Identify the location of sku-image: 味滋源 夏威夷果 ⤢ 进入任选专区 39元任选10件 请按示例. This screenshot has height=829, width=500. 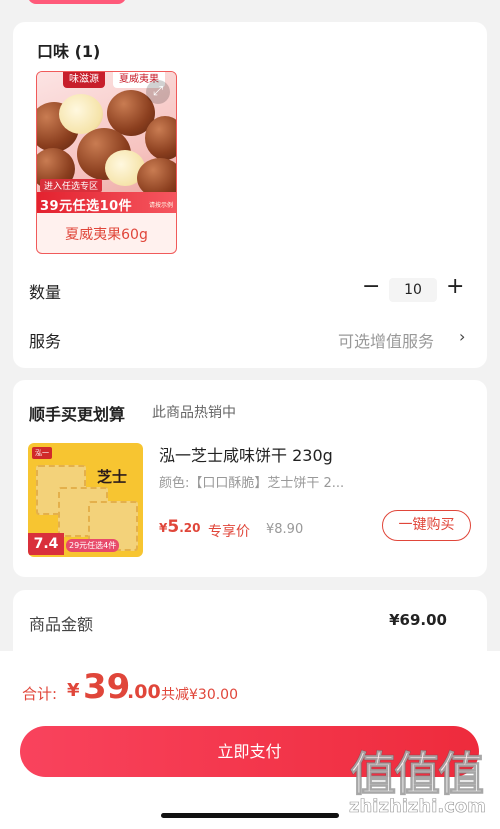
(106, 142).